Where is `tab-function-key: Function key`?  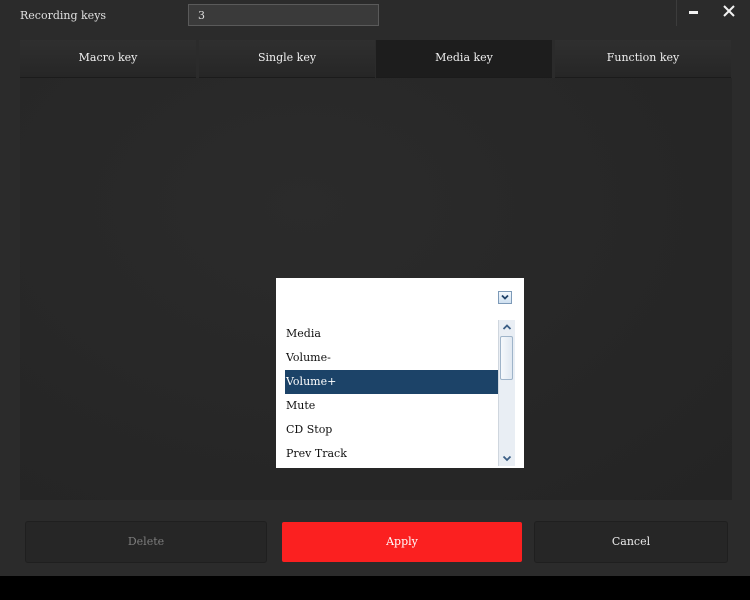 tab-function-key: Function key is located at coordinates (643, 59).